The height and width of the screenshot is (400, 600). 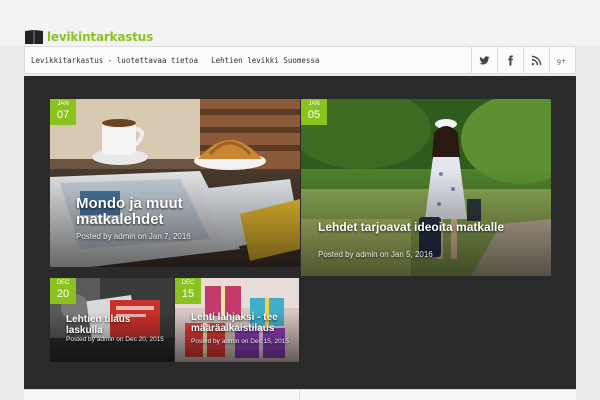 I want to click on post-date-badge: DEC 20, so click(x=63, y=291).